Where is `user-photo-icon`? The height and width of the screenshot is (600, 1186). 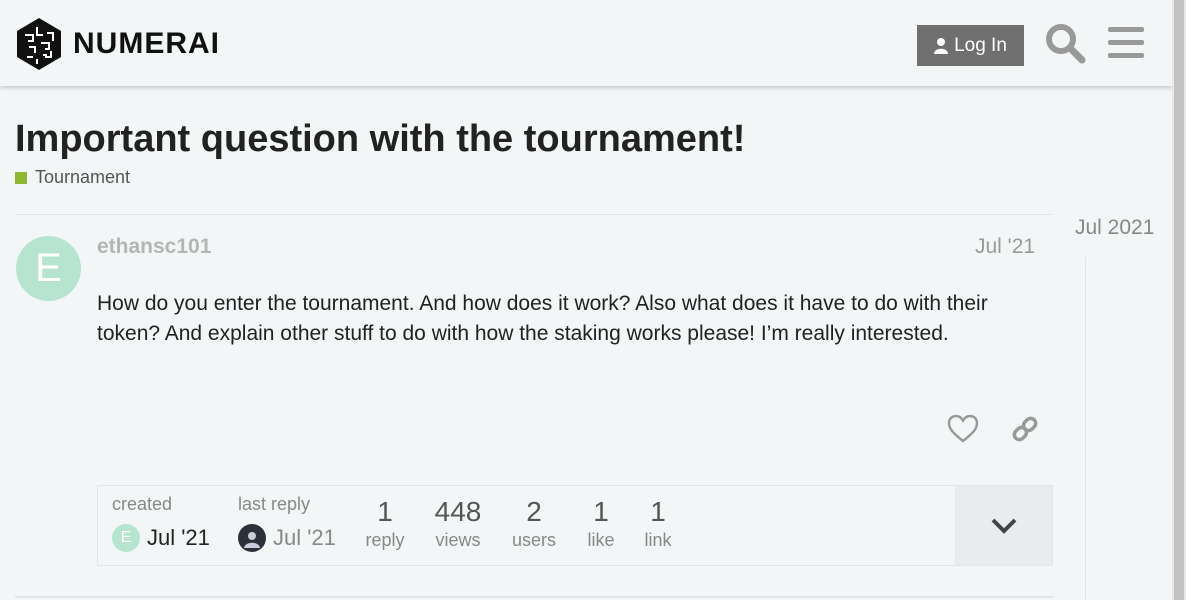 user-photo-icon is located at coordinates (252, 540).